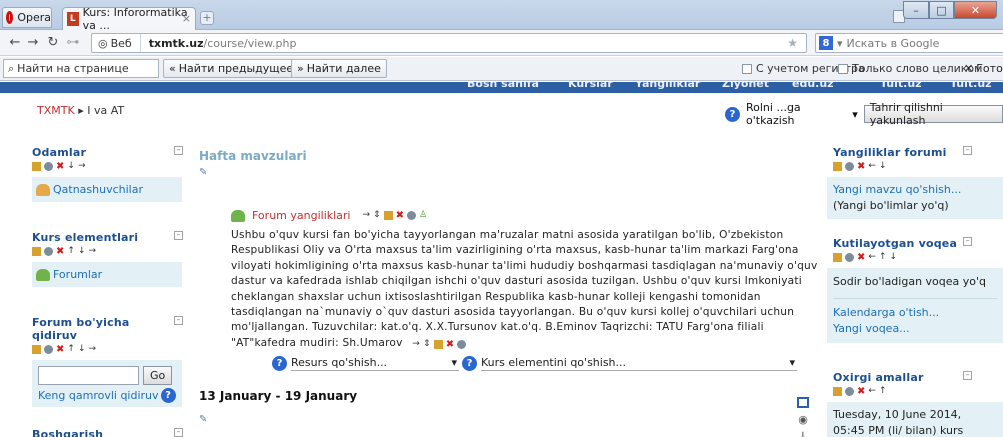 The width and height of the screenshot is (1003, 437). I want to click on site-nav-item: edu.uz, so click(813, 86).